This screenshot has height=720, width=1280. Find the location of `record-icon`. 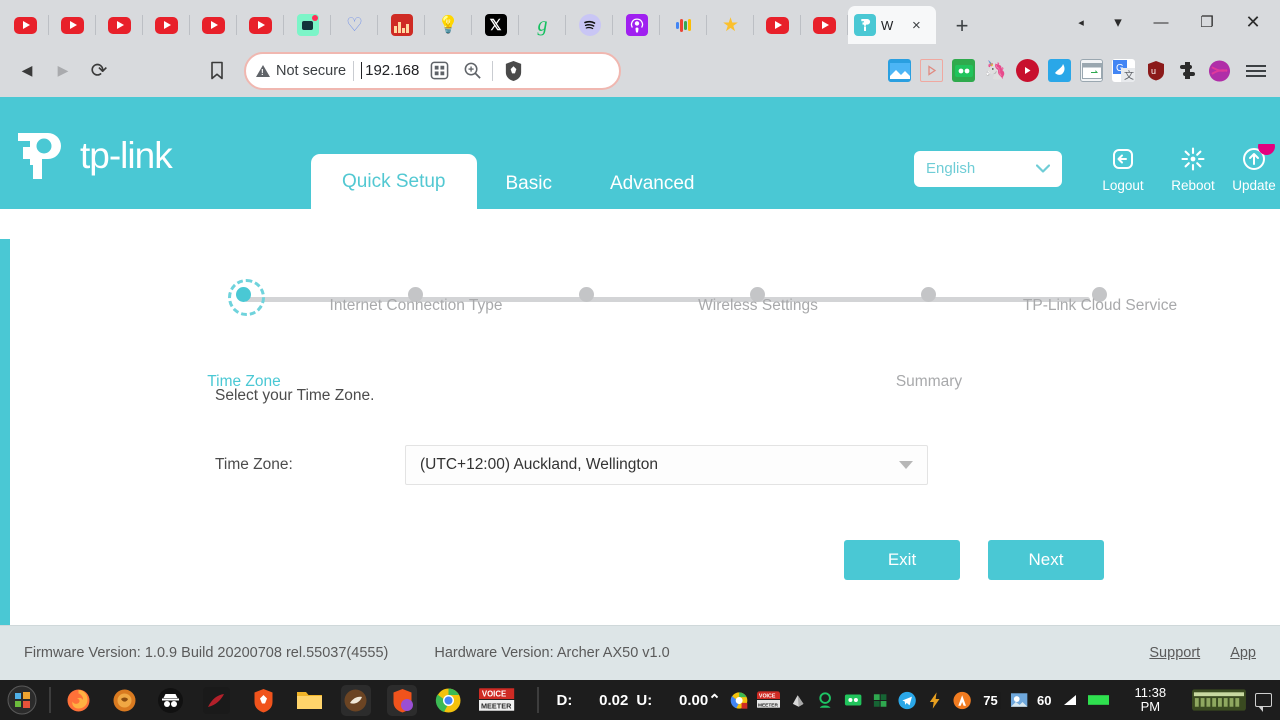

record-icon is located at coordinates (1027, 70).